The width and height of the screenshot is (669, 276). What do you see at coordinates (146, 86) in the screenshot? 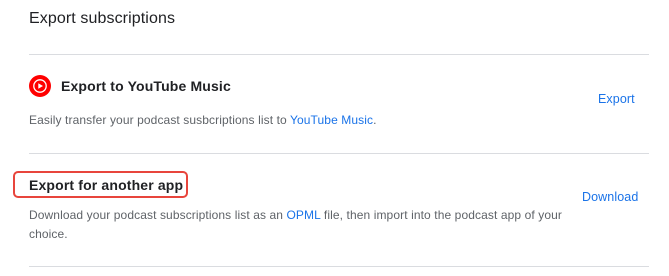
I see `youtube-music-export-title: Export to YouTube Music` at bounding box center [146, 86].